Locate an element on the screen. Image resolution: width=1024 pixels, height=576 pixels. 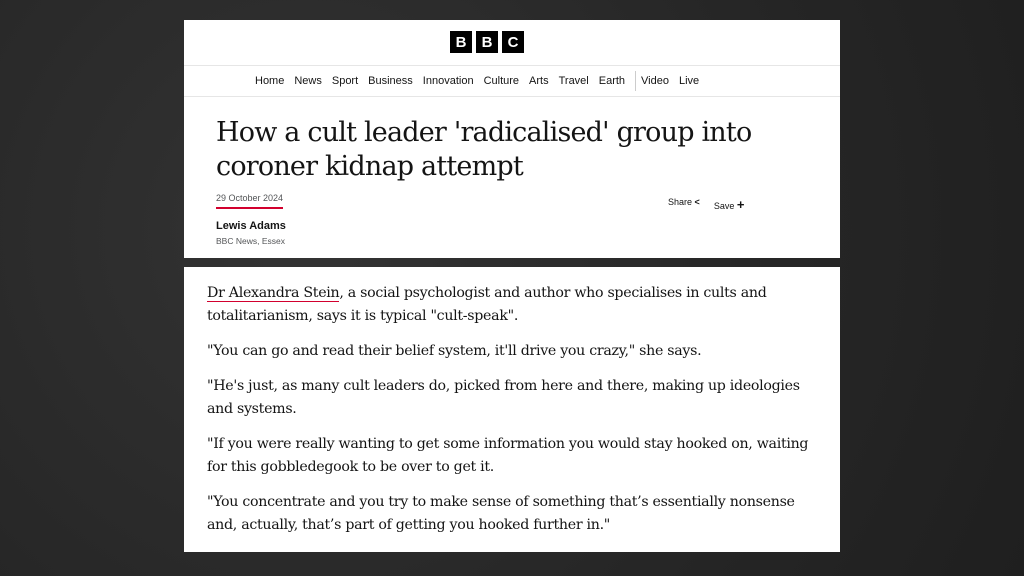
save-label: Save is located at coordinates (724, 206).